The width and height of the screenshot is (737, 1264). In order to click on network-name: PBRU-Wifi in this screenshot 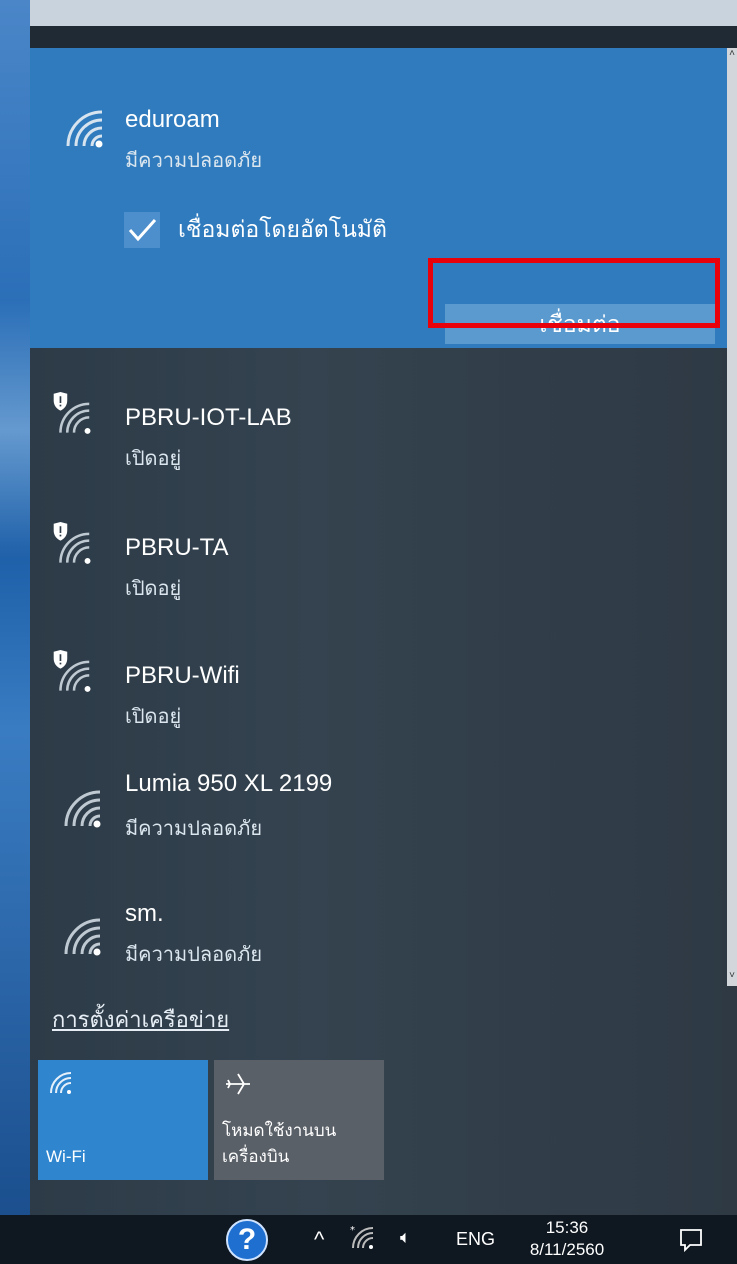, I will do `click(182, 675)`.